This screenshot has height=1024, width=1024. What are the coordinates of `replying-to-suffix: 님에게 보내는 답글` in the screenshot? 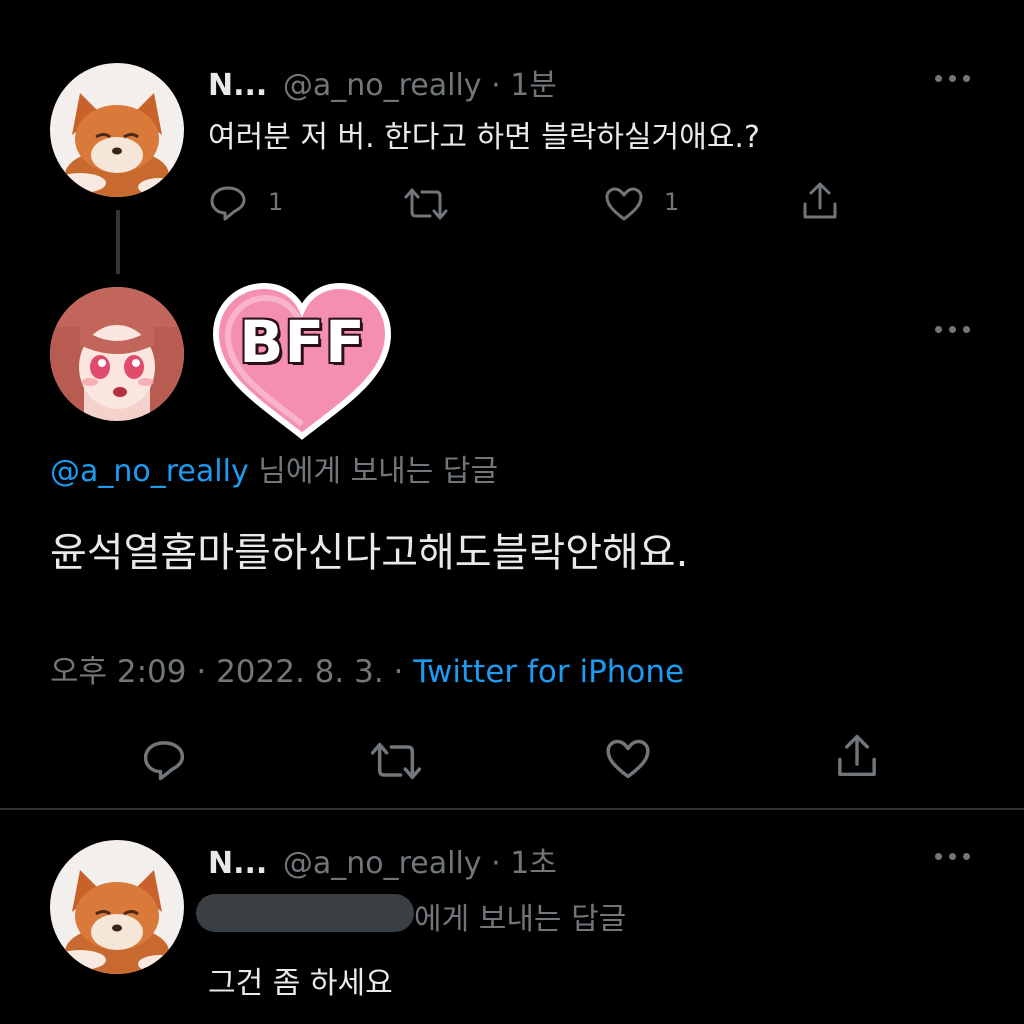 It's located at (378, 471).